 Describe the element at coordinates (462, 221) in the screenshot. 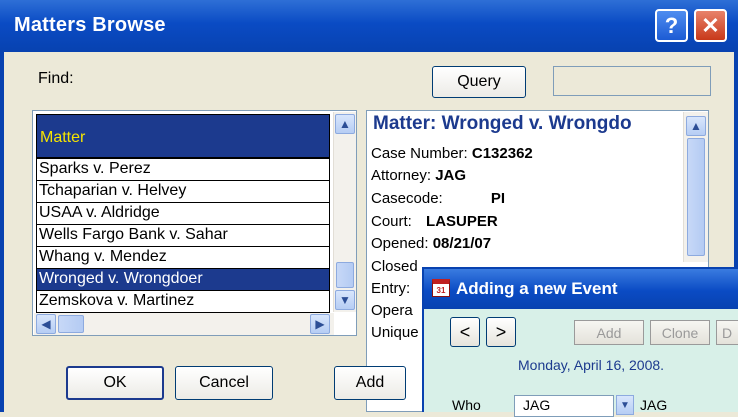

I see `court-value: LASUPER` at that location.